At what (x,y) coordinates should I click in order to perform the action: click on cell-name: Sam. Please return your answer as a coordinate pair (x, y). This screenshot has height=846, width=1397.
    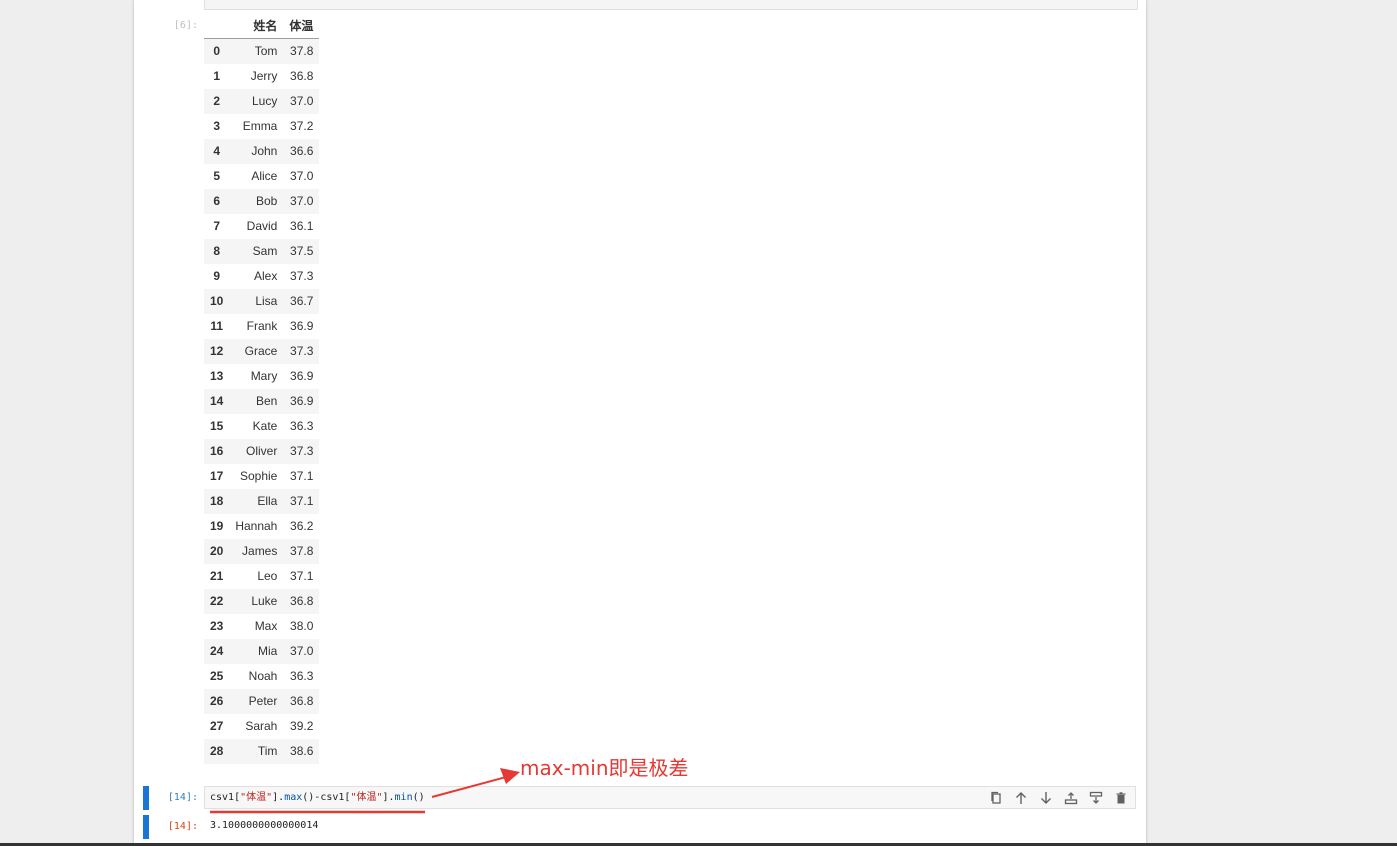
    Looking at the image, I should click on (265, 251).